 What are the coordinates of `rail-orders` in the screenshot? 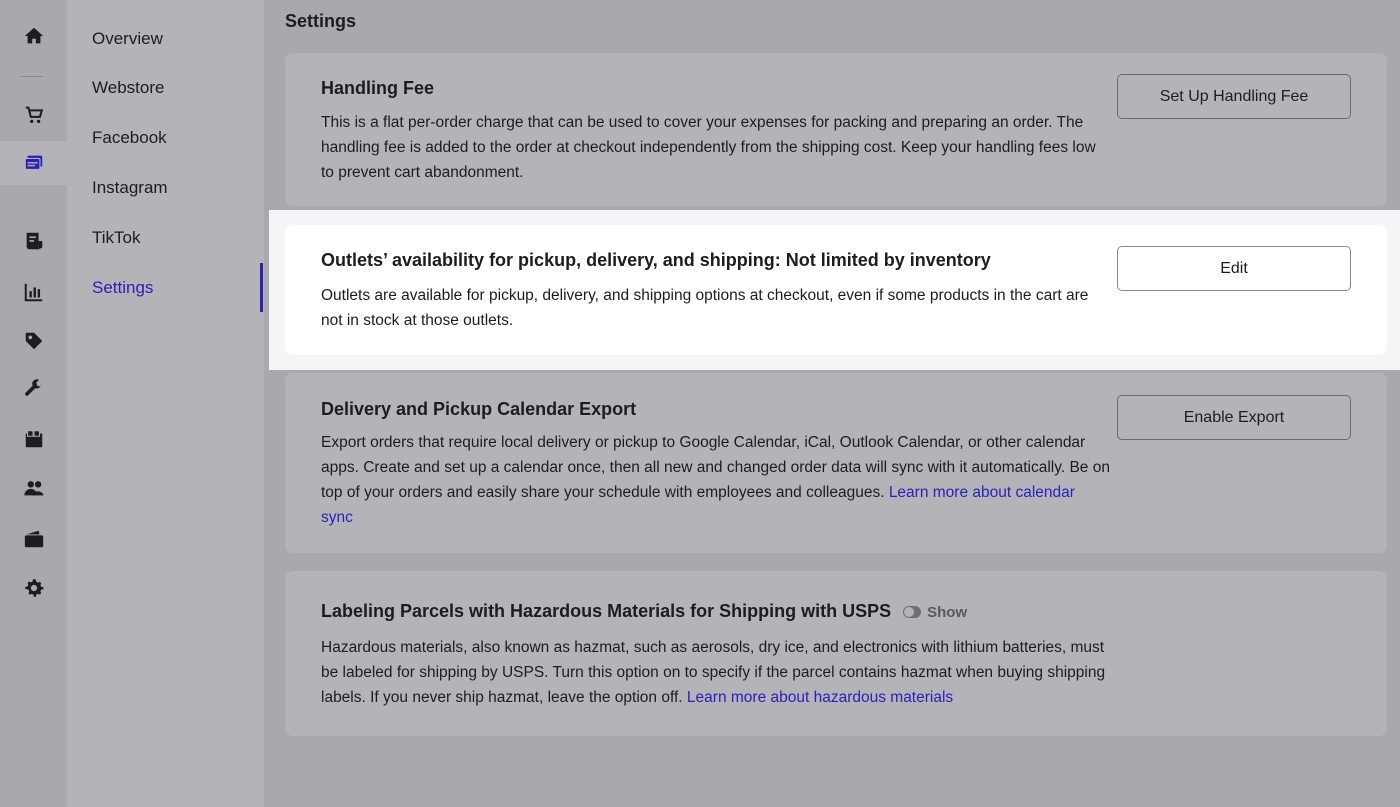 It's located at (33, 115).